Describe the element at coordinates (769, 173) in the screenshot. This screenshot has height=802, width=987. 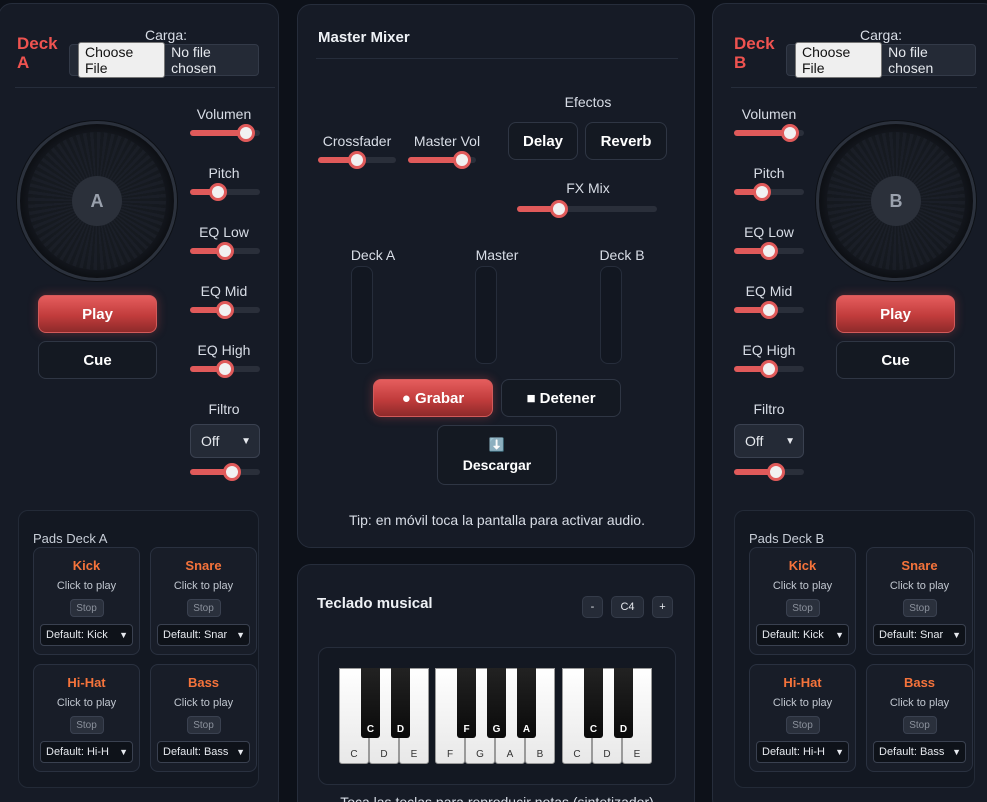
I see `deck-b-pitch-label: Pitch` at that location.